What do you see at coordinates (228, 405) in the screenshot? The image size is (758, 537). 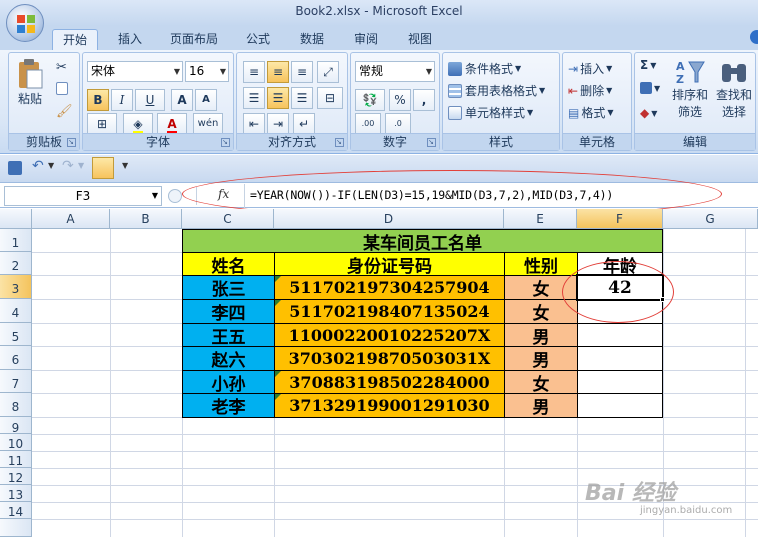 I see `name-cell: 老李` at bounding box center [228, 405].